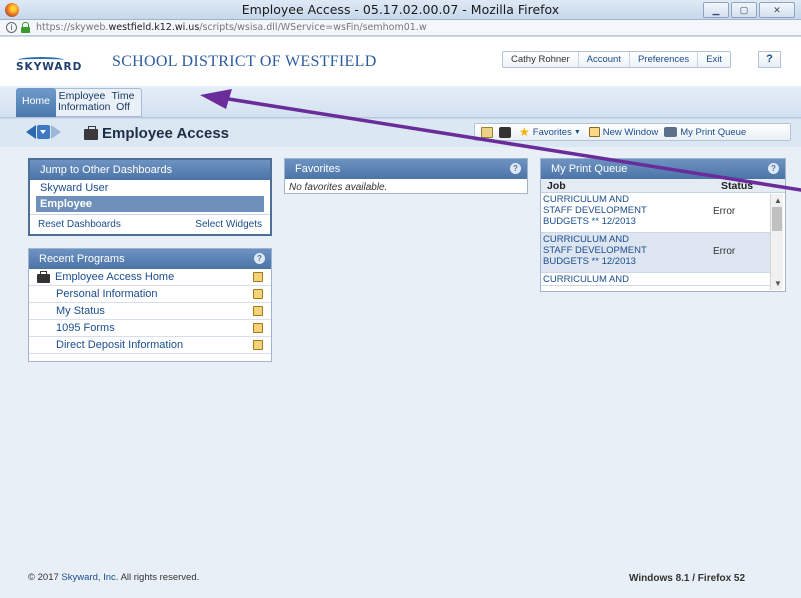 This screenshot has width=801, height=598. I want to click on dashboard-skyward-user: Skyward User, so click(150, 188).